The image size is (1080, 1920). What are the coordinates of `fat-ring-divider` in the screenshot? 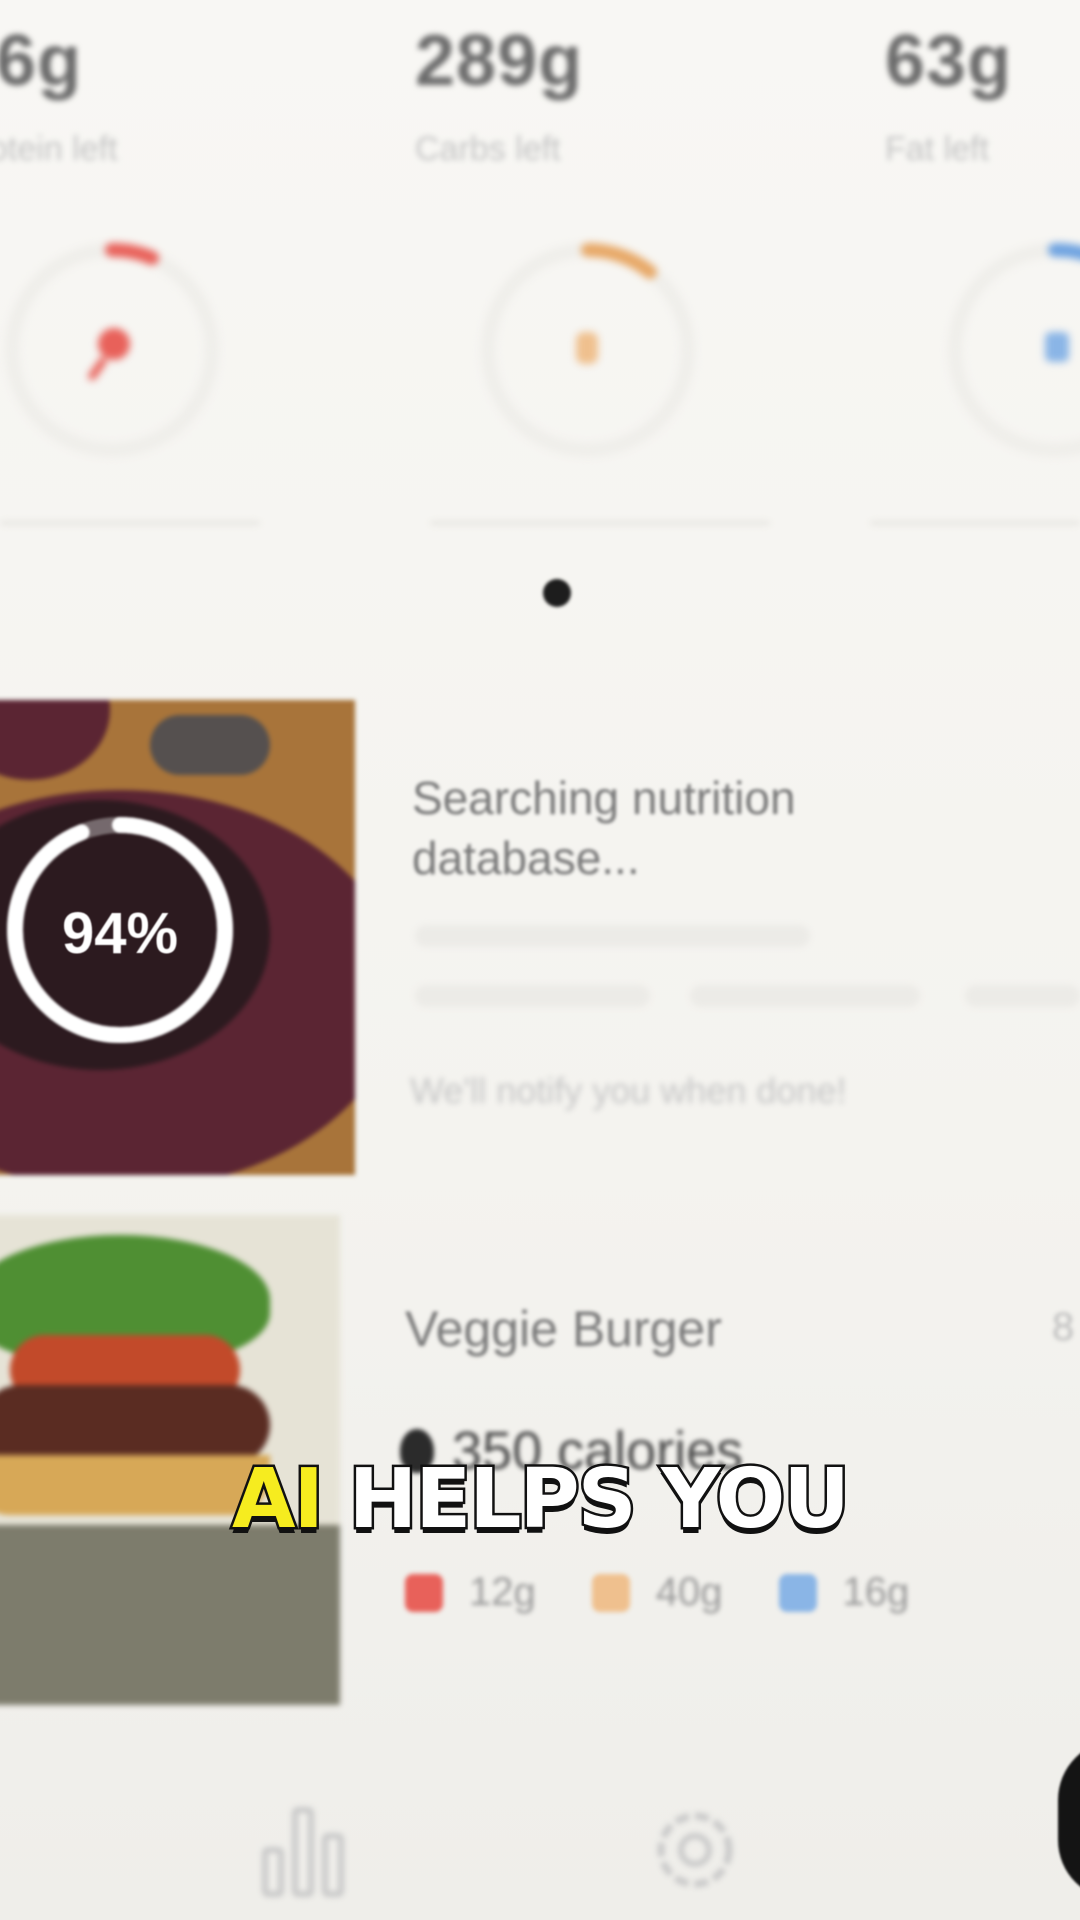 It's located at (975, 523).